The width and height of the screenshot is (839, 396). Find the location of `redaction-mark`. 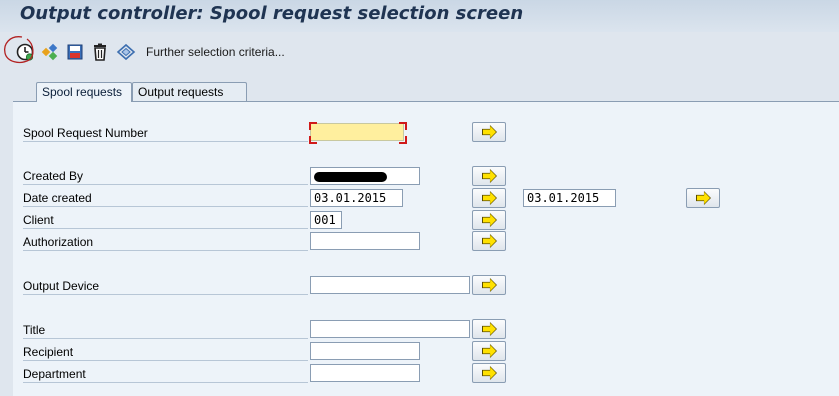

redaction-mark is located at coordinates (350, 177).